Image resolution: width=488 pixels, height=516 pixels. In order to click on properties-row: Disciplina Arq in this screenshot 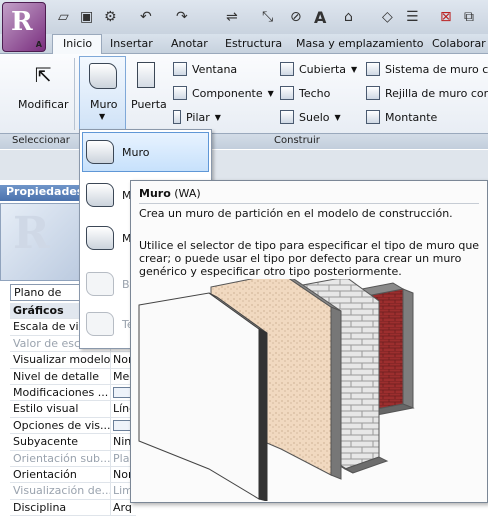, I will do `click(73, 507)`.